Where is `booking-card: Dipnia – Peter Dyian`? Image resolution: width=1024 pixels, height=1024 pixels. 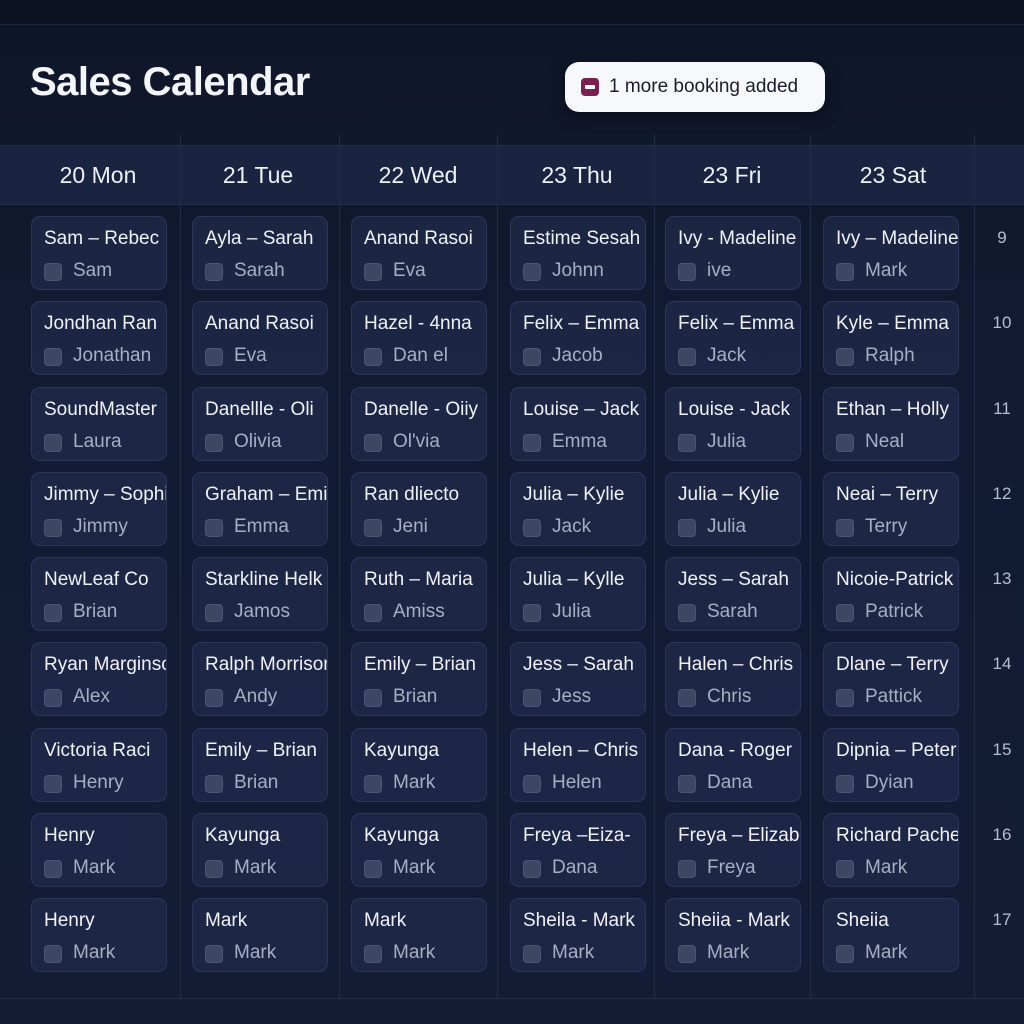 booking-card: Dipnia – Peter Dyian is located at coordinates (891, 765).